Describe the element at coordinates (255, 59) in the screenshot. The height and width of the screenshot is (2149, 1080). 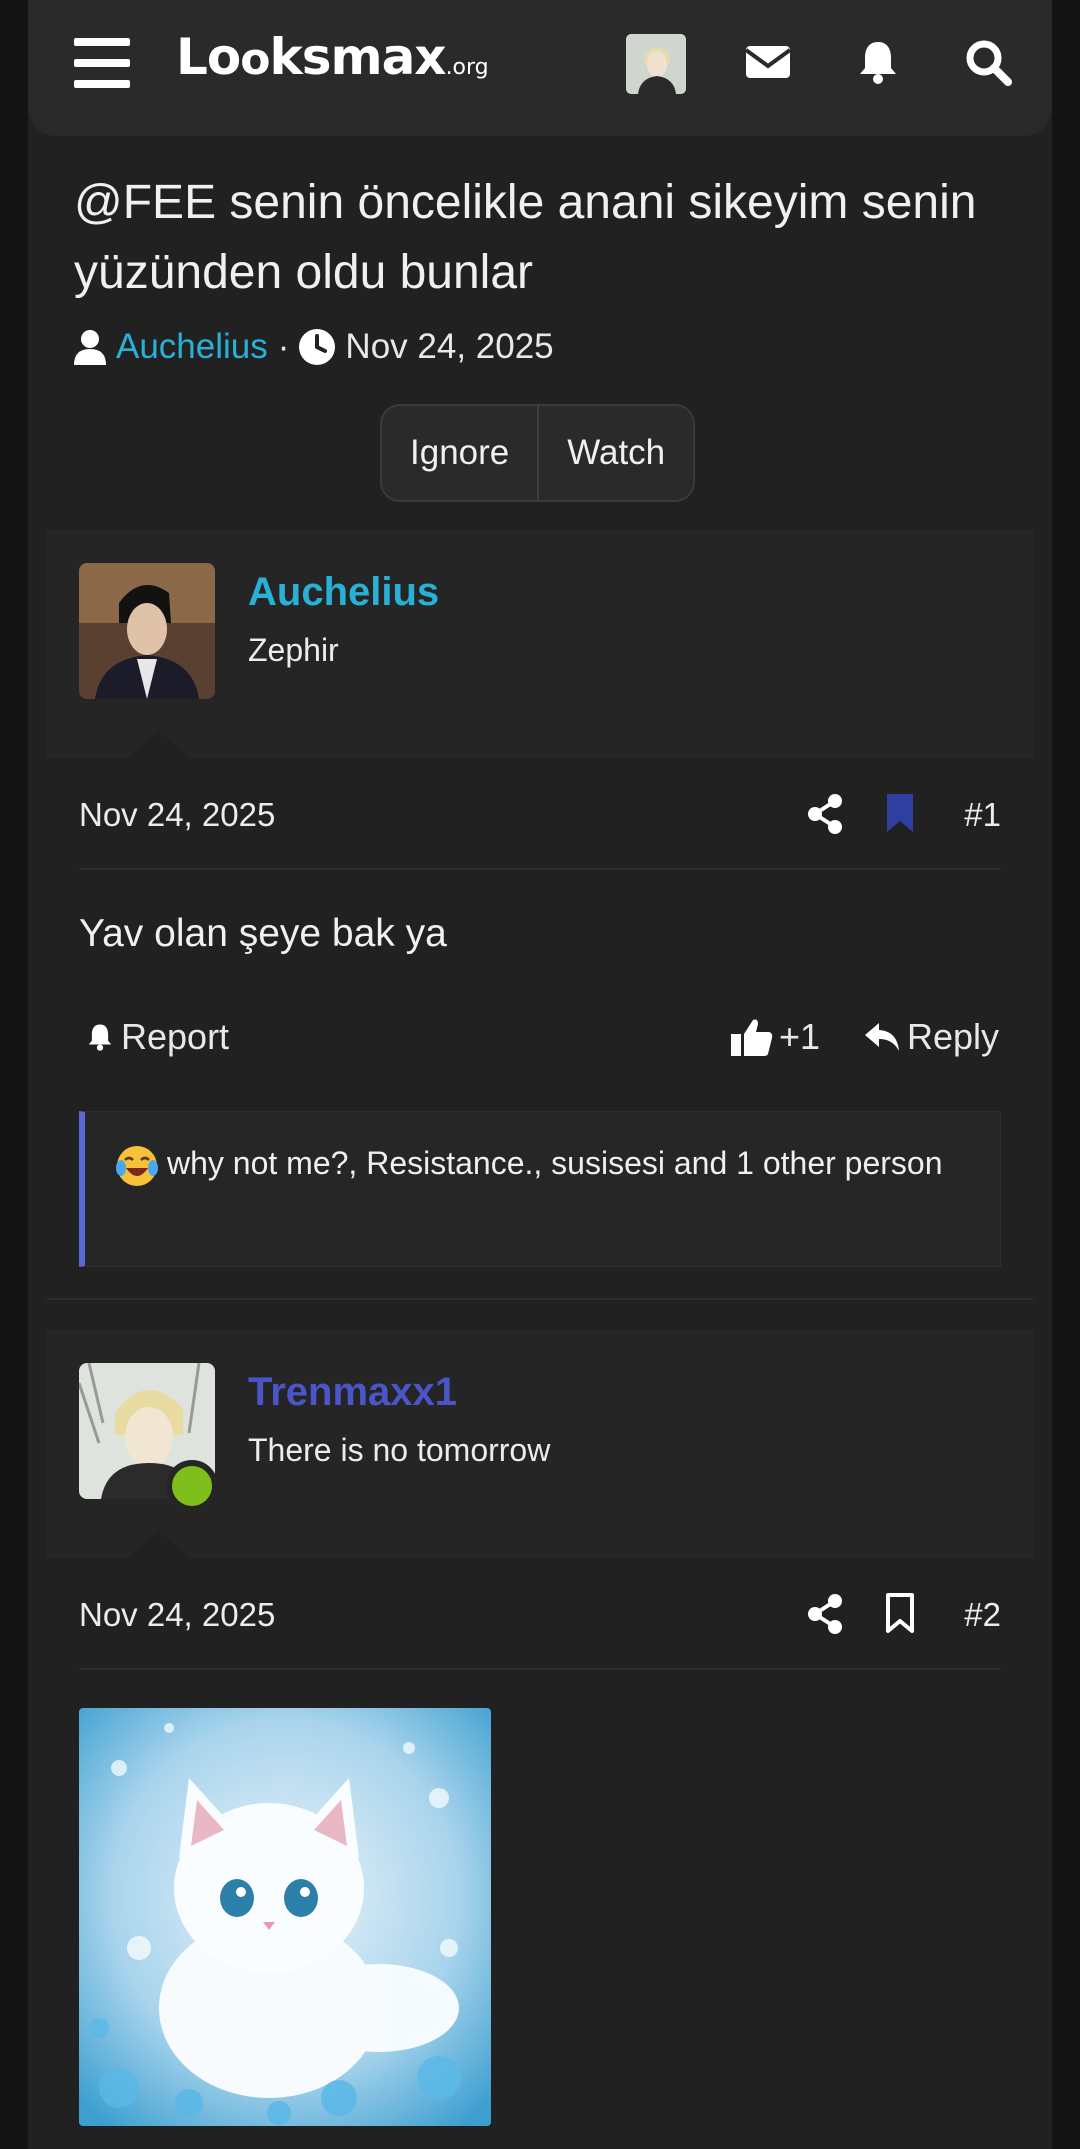
I see `logo-eye-icon: o` at that location.